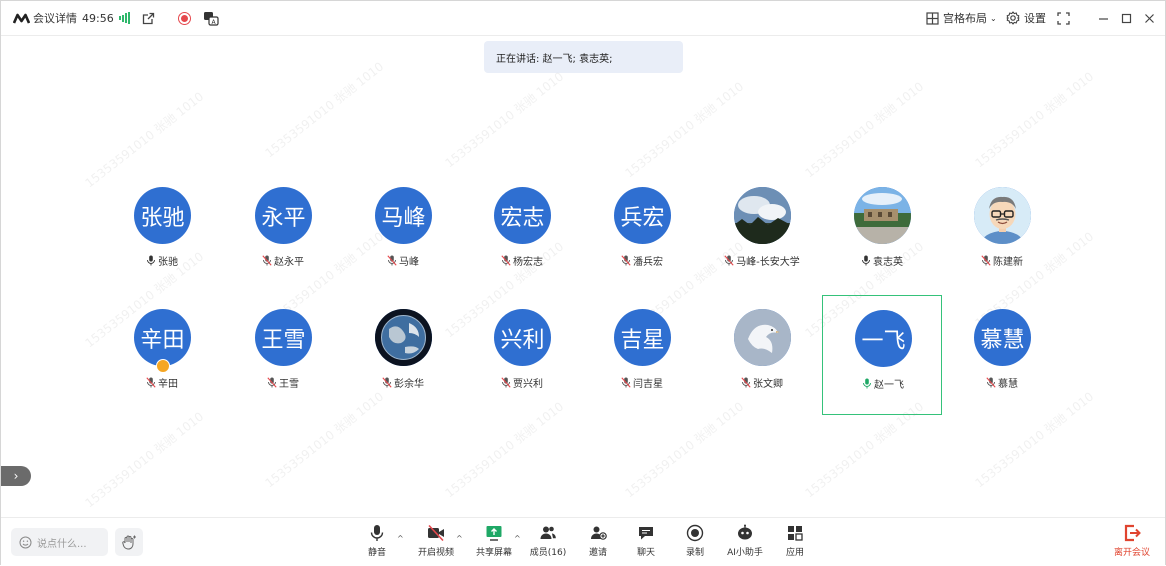  Describe the element at coordinates (883, 338) in the screenshot. I see `participant-avatar: 一飞` at that location.